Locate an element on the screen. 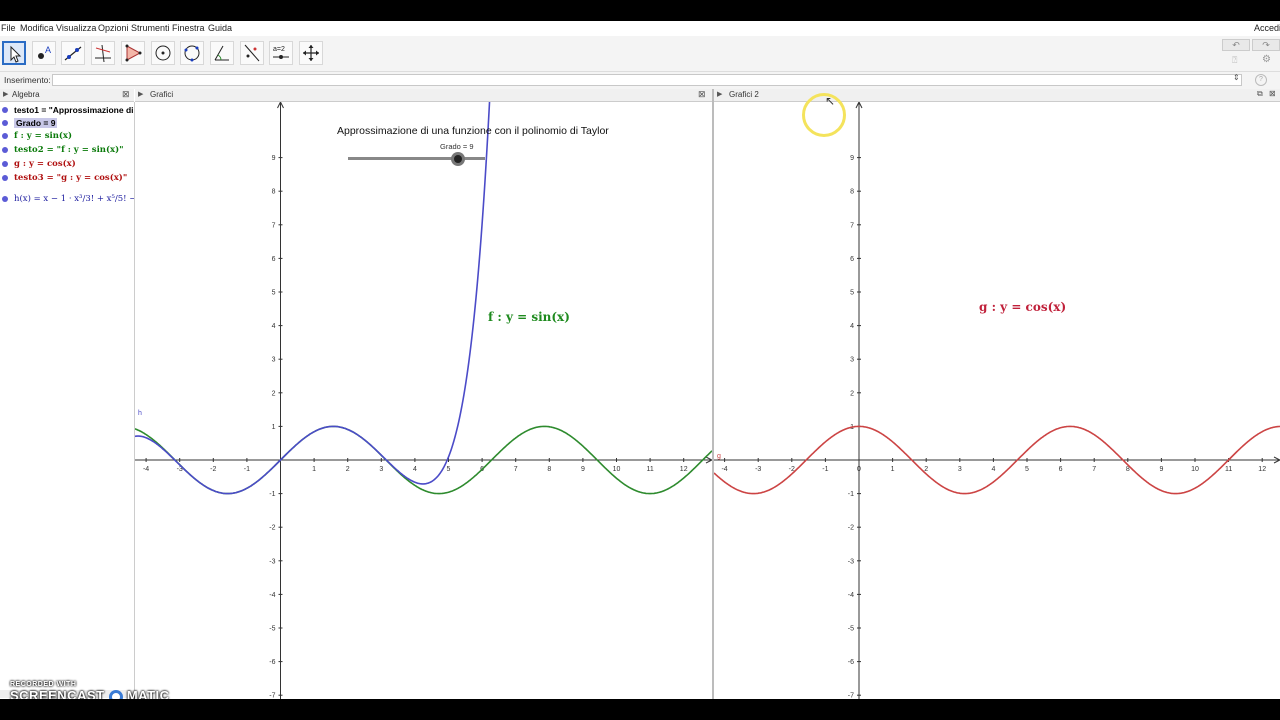 The width and height of the screenshot is (1280, 720). conic-tool-button is located at coordinates (192, 53).